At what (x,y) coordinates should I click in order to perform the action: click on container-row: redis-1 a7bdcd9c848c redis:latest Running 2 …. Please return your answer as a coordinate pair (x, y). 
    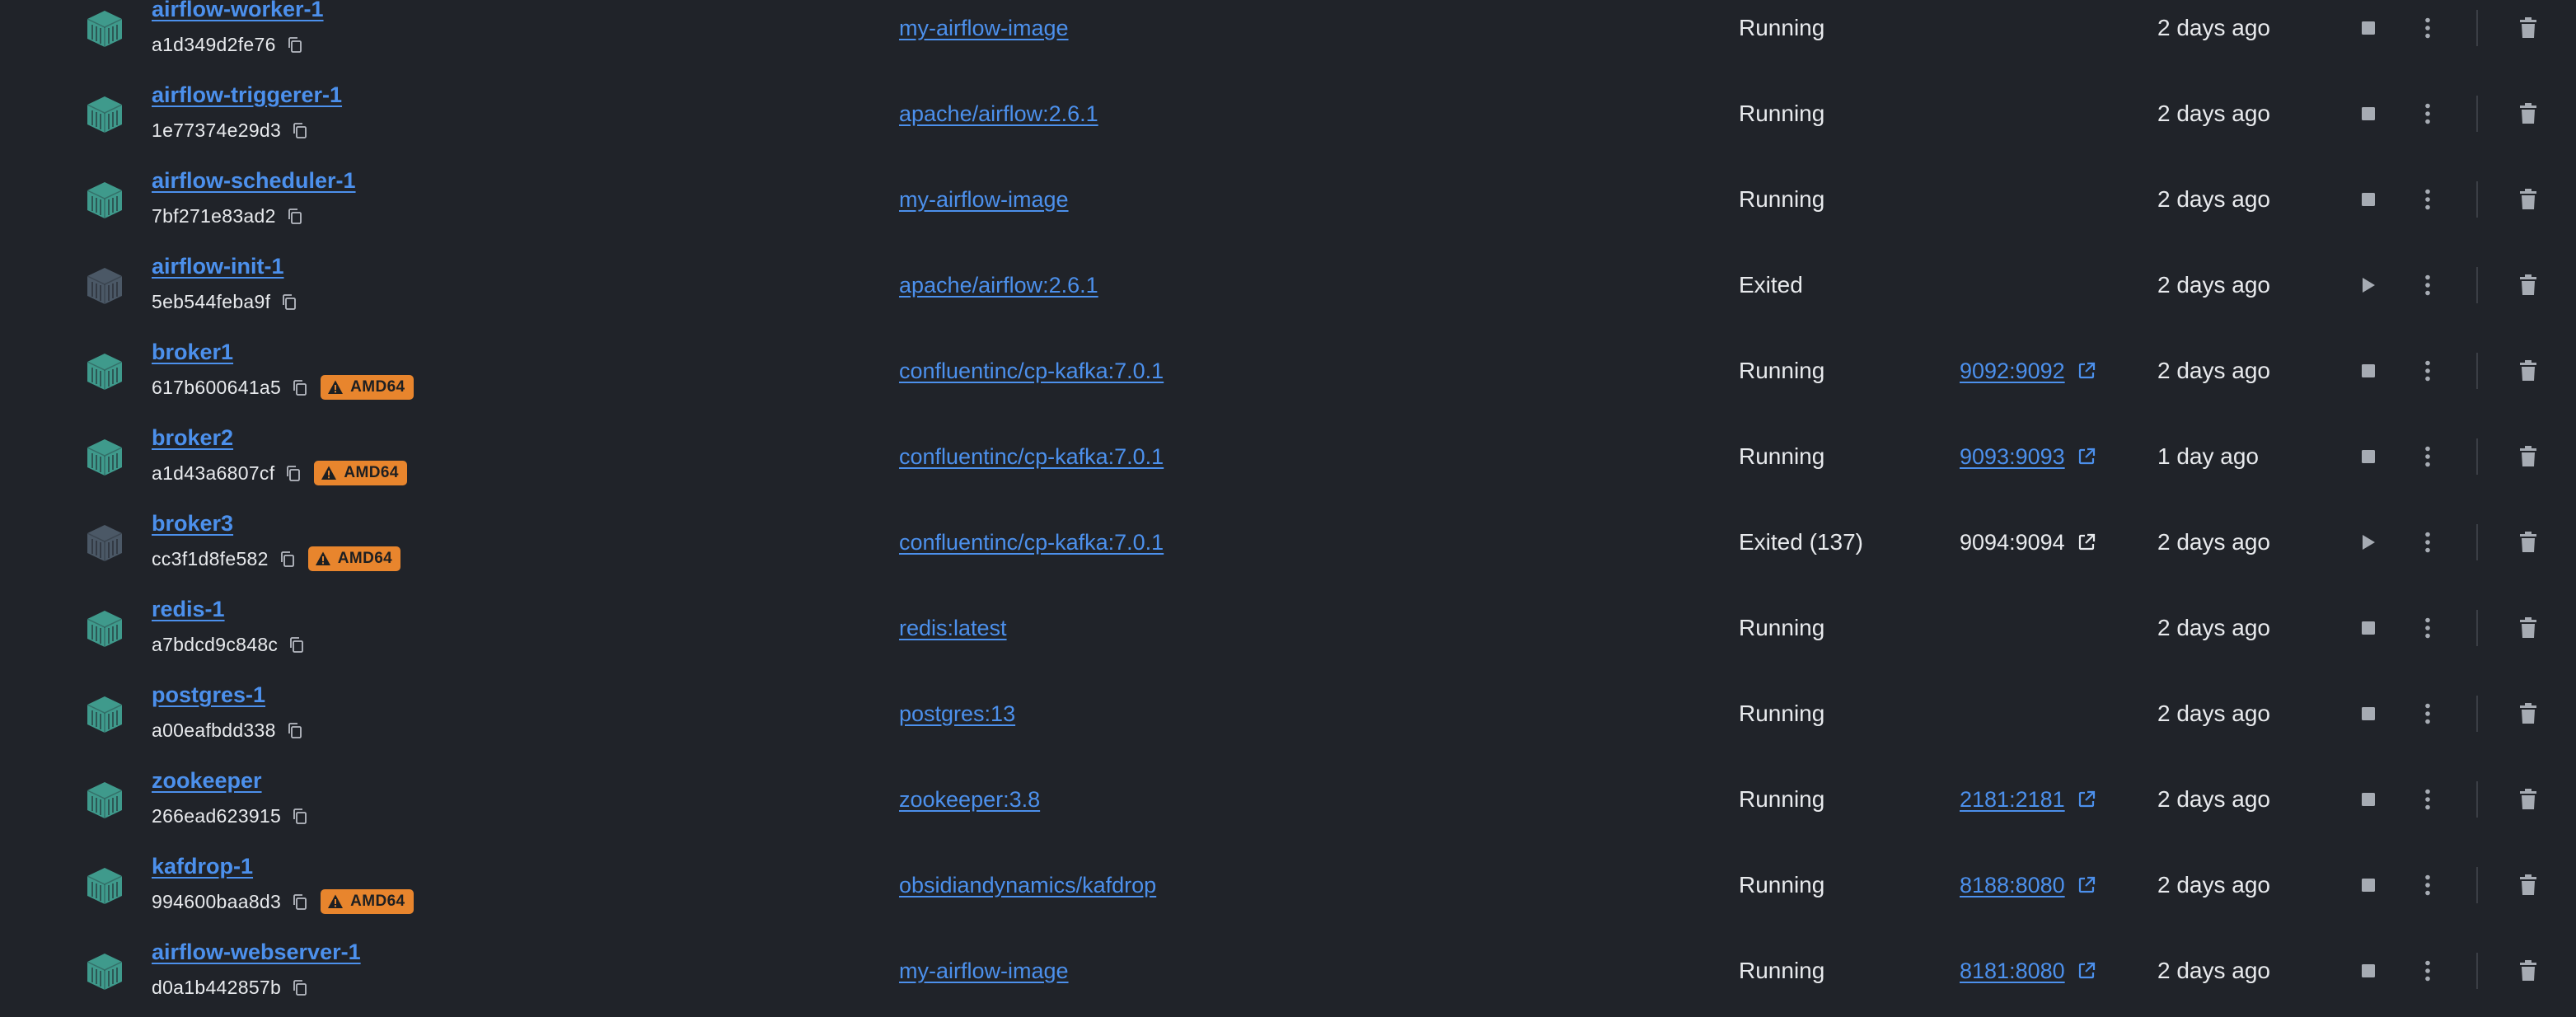
    Looking at the image, I should click on (1288, 635).